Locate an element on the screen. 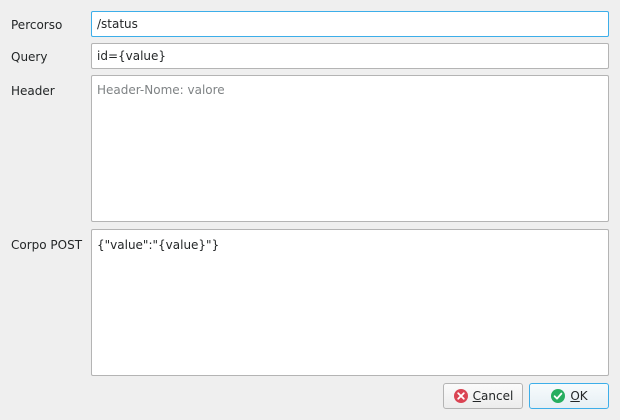 This screenshot has width=620, height=420. ok-label-rest: K is located at coordinates (583, 396).